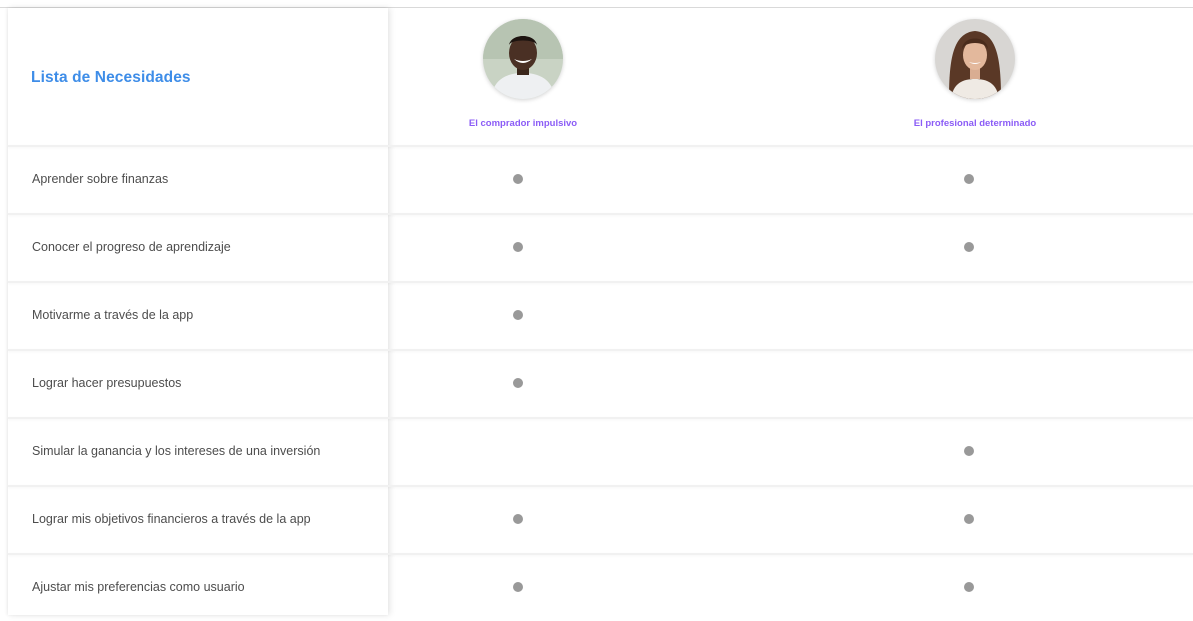 This screenshot has width=1193, height=621. Describe the element at coordinates (113, 315) in the screenshot. I see `need-label: Motivarme a través de la app` at that location.